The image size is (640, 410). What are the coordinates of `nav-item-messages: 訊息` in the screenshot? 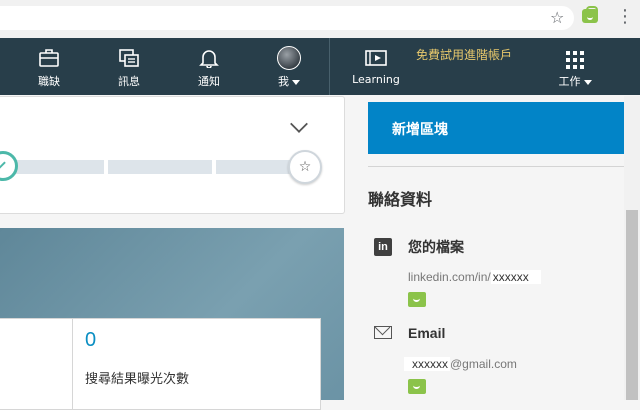 It's located at (129, 66).